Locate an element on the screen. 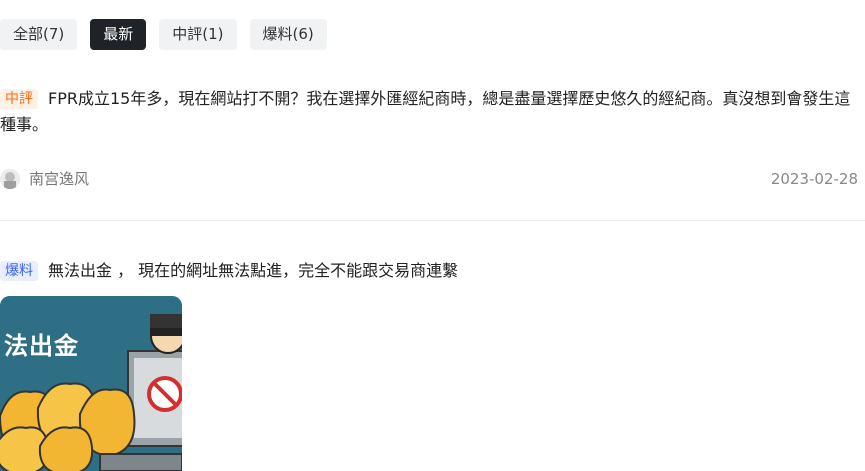 This screenshot has width=865, height=471. avatar is located at coordinates (10, 179).